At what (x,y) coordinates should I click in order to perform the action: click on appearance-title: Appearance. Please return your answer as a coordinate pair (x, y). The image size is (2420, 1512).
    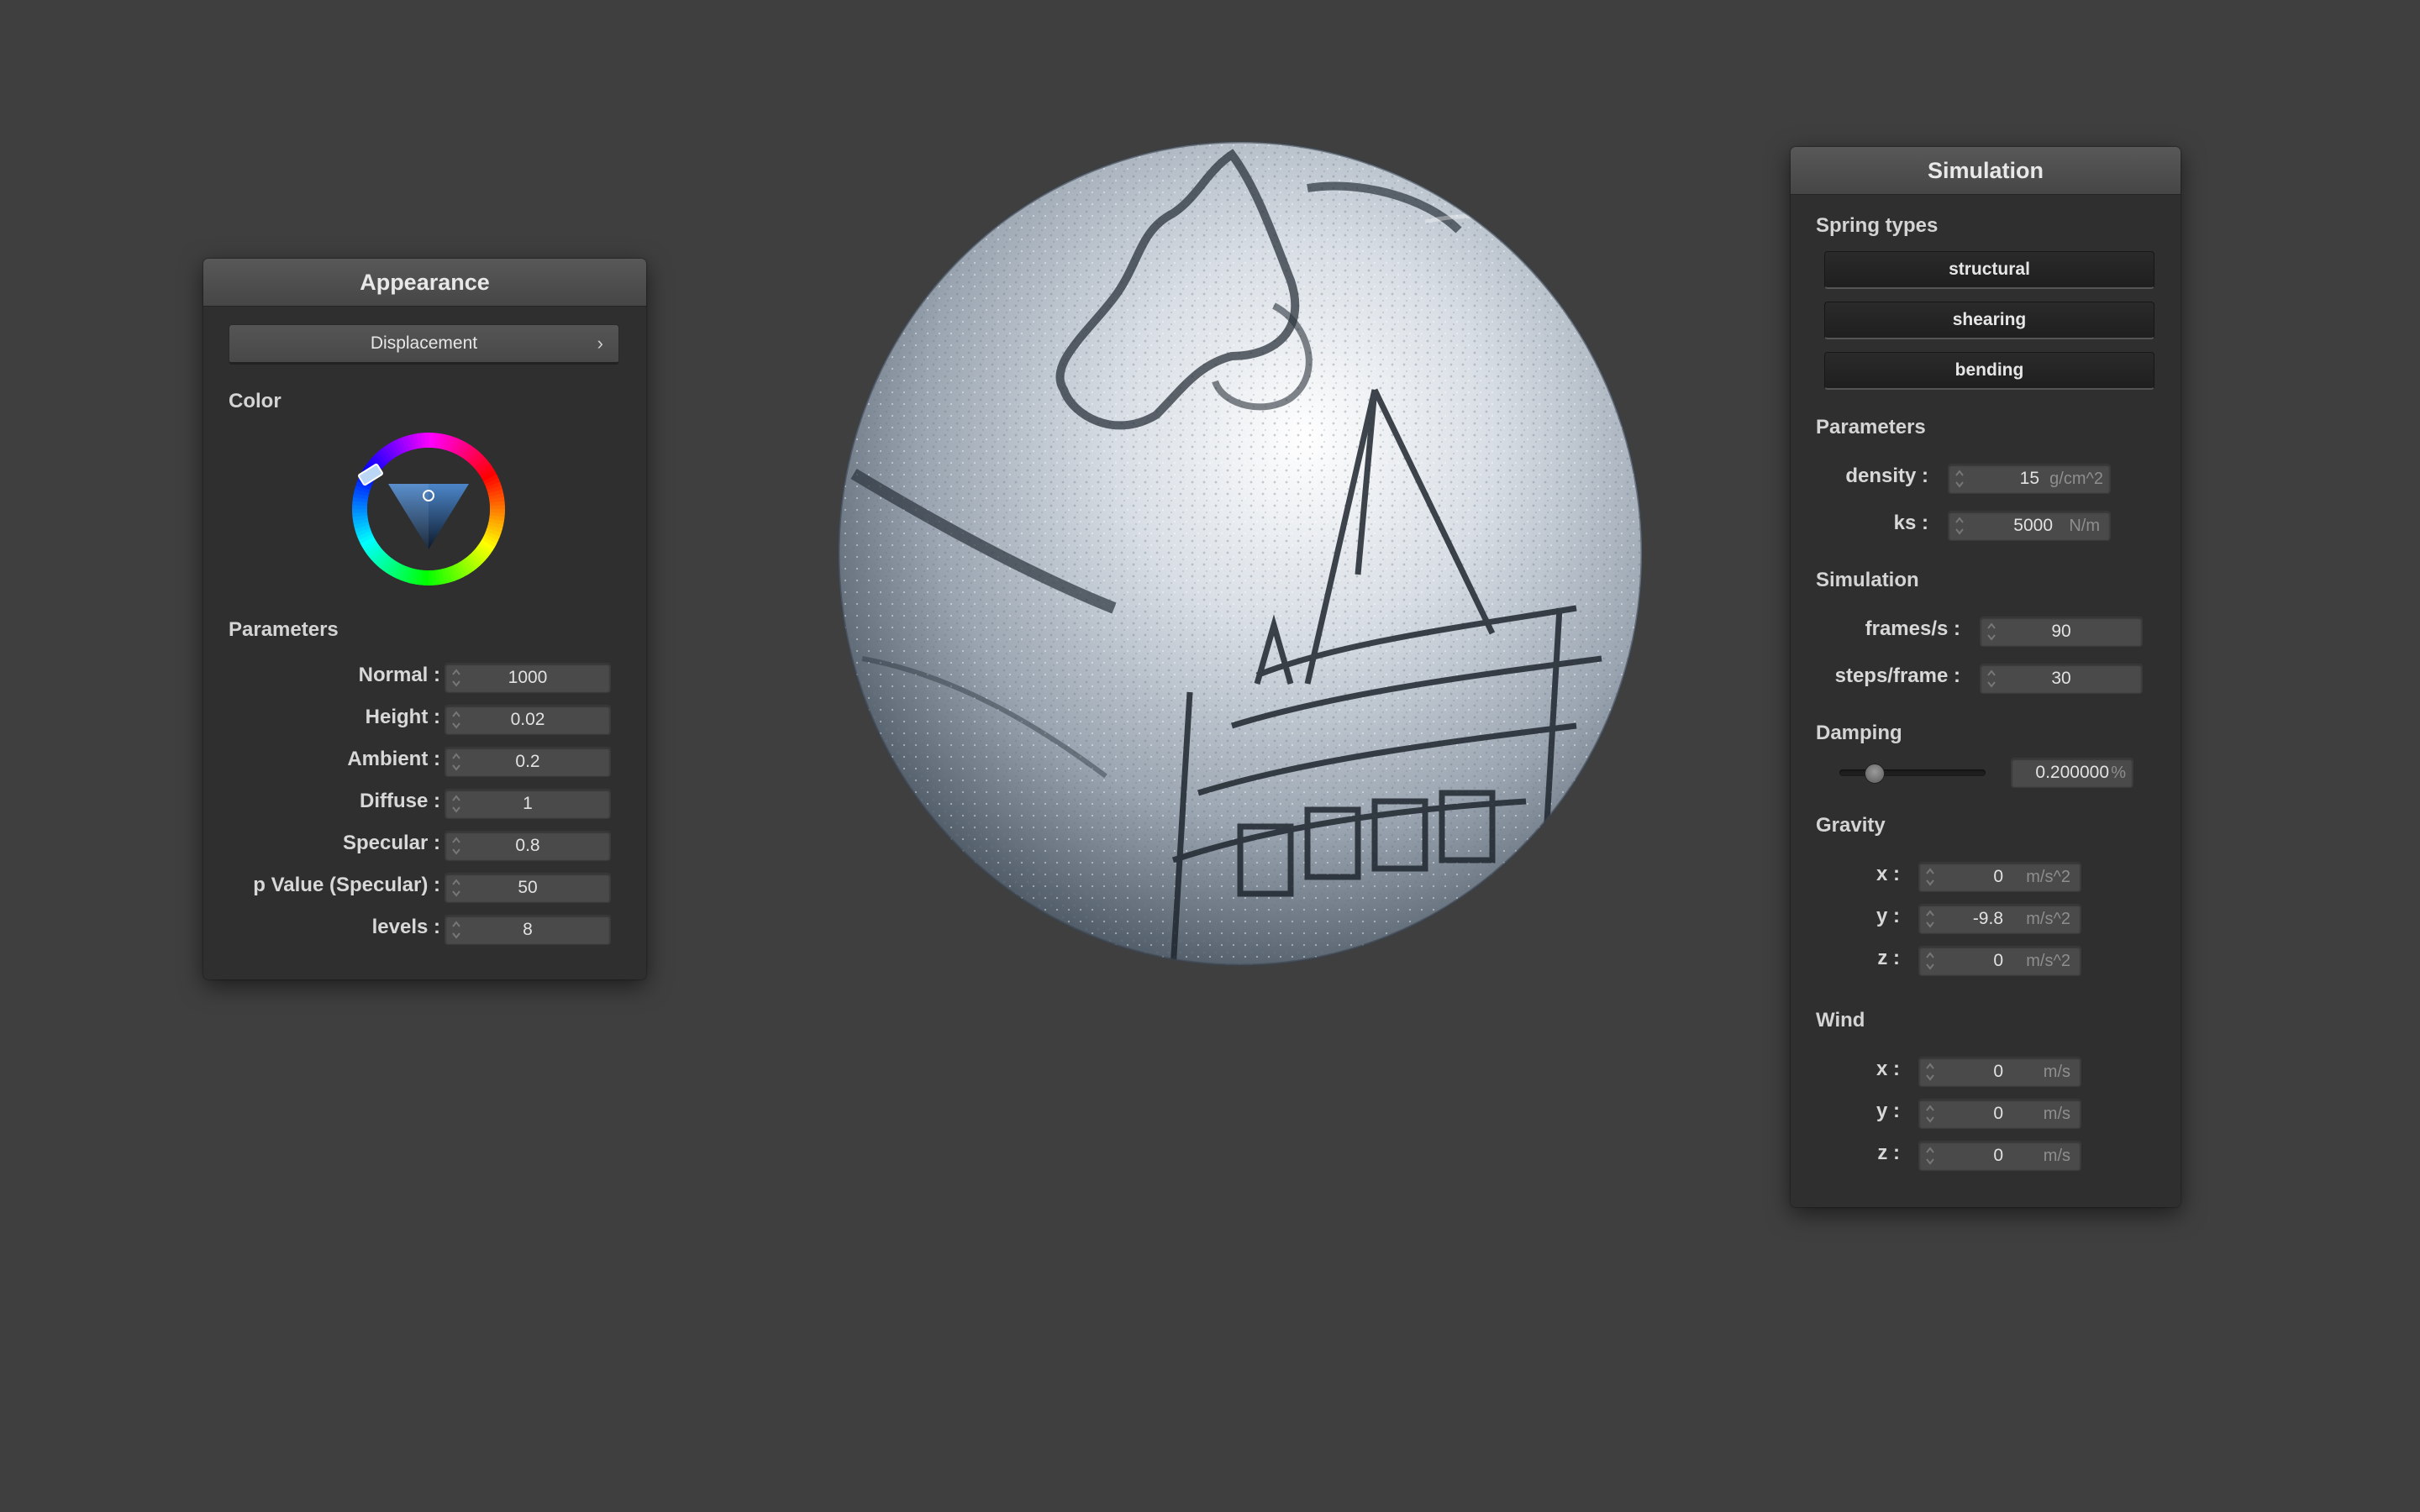
    Looking at the image, I should click on (424, 283).